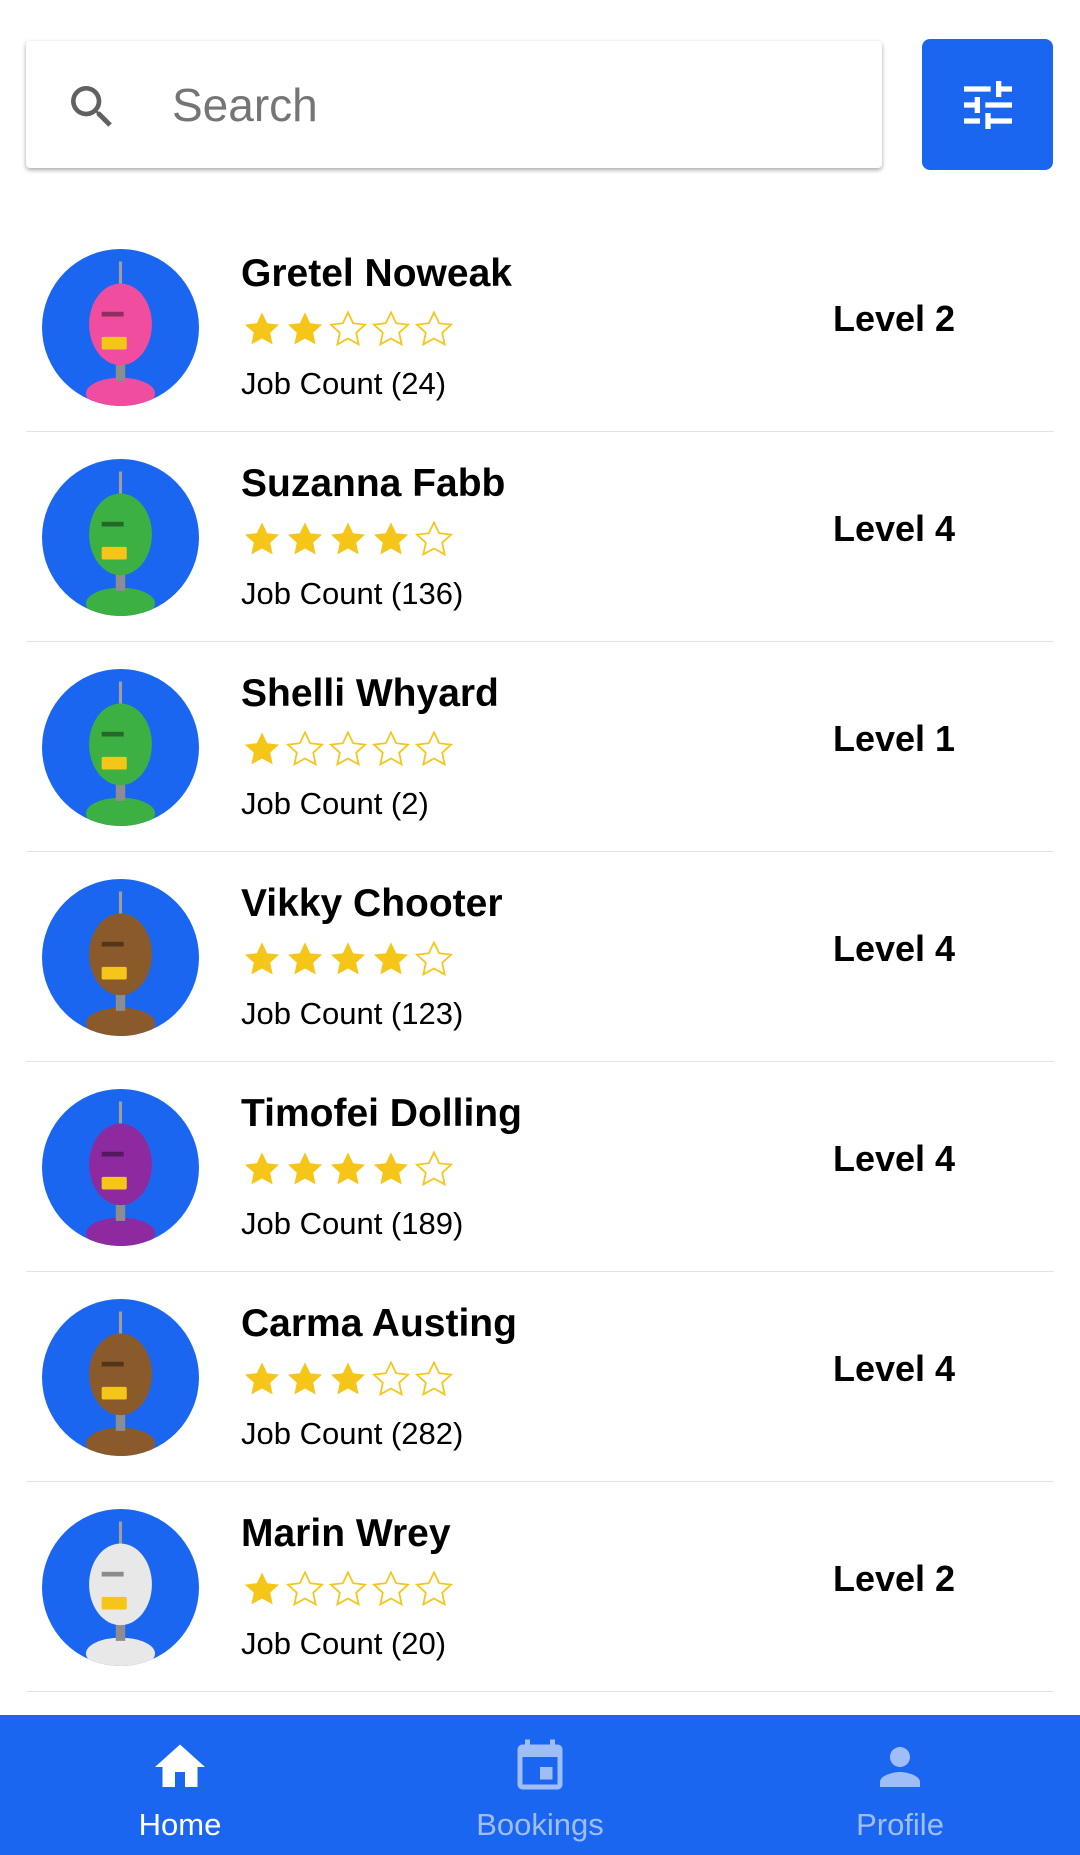 The image size is (1080, 1855). What do you see at coordinates (372, 903) in the screenshot?
I see `worker-name: Vikky Chooter` at bounding box center [372, 903].